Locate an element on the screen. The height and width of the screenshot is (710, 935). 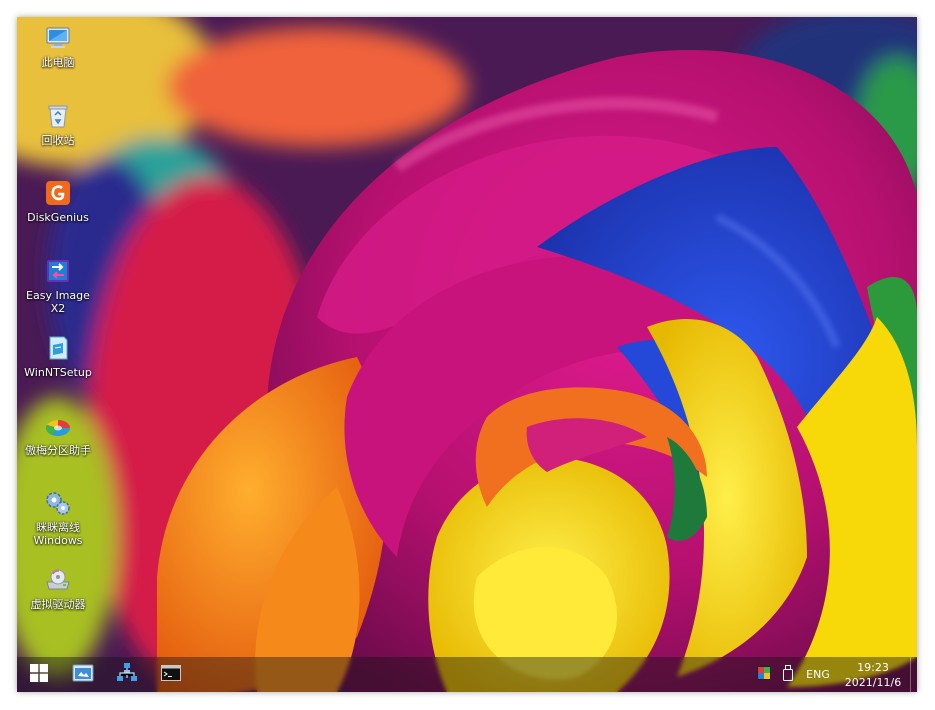
start-button is located at coordinates (39, 674).